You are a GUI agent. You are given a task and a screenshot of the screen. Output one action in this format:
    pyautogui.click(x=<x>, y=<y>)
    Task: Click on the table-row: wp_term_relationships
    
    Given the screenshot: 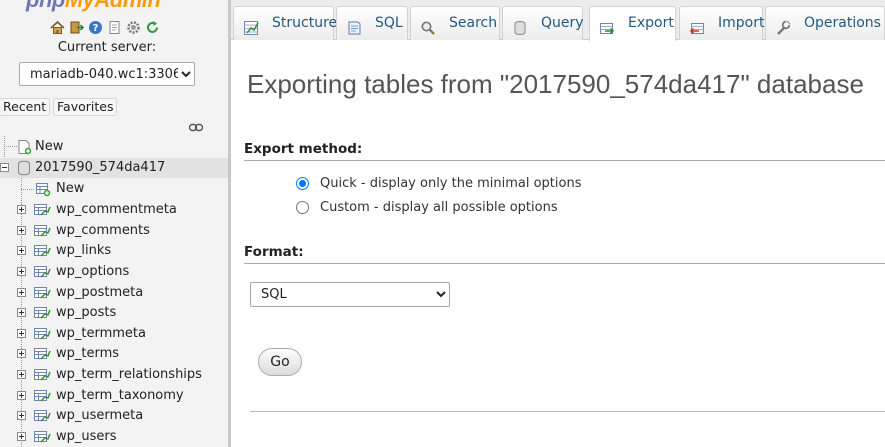 What is the action you would take?
    pyautogui.click(x=114, y=375)
    